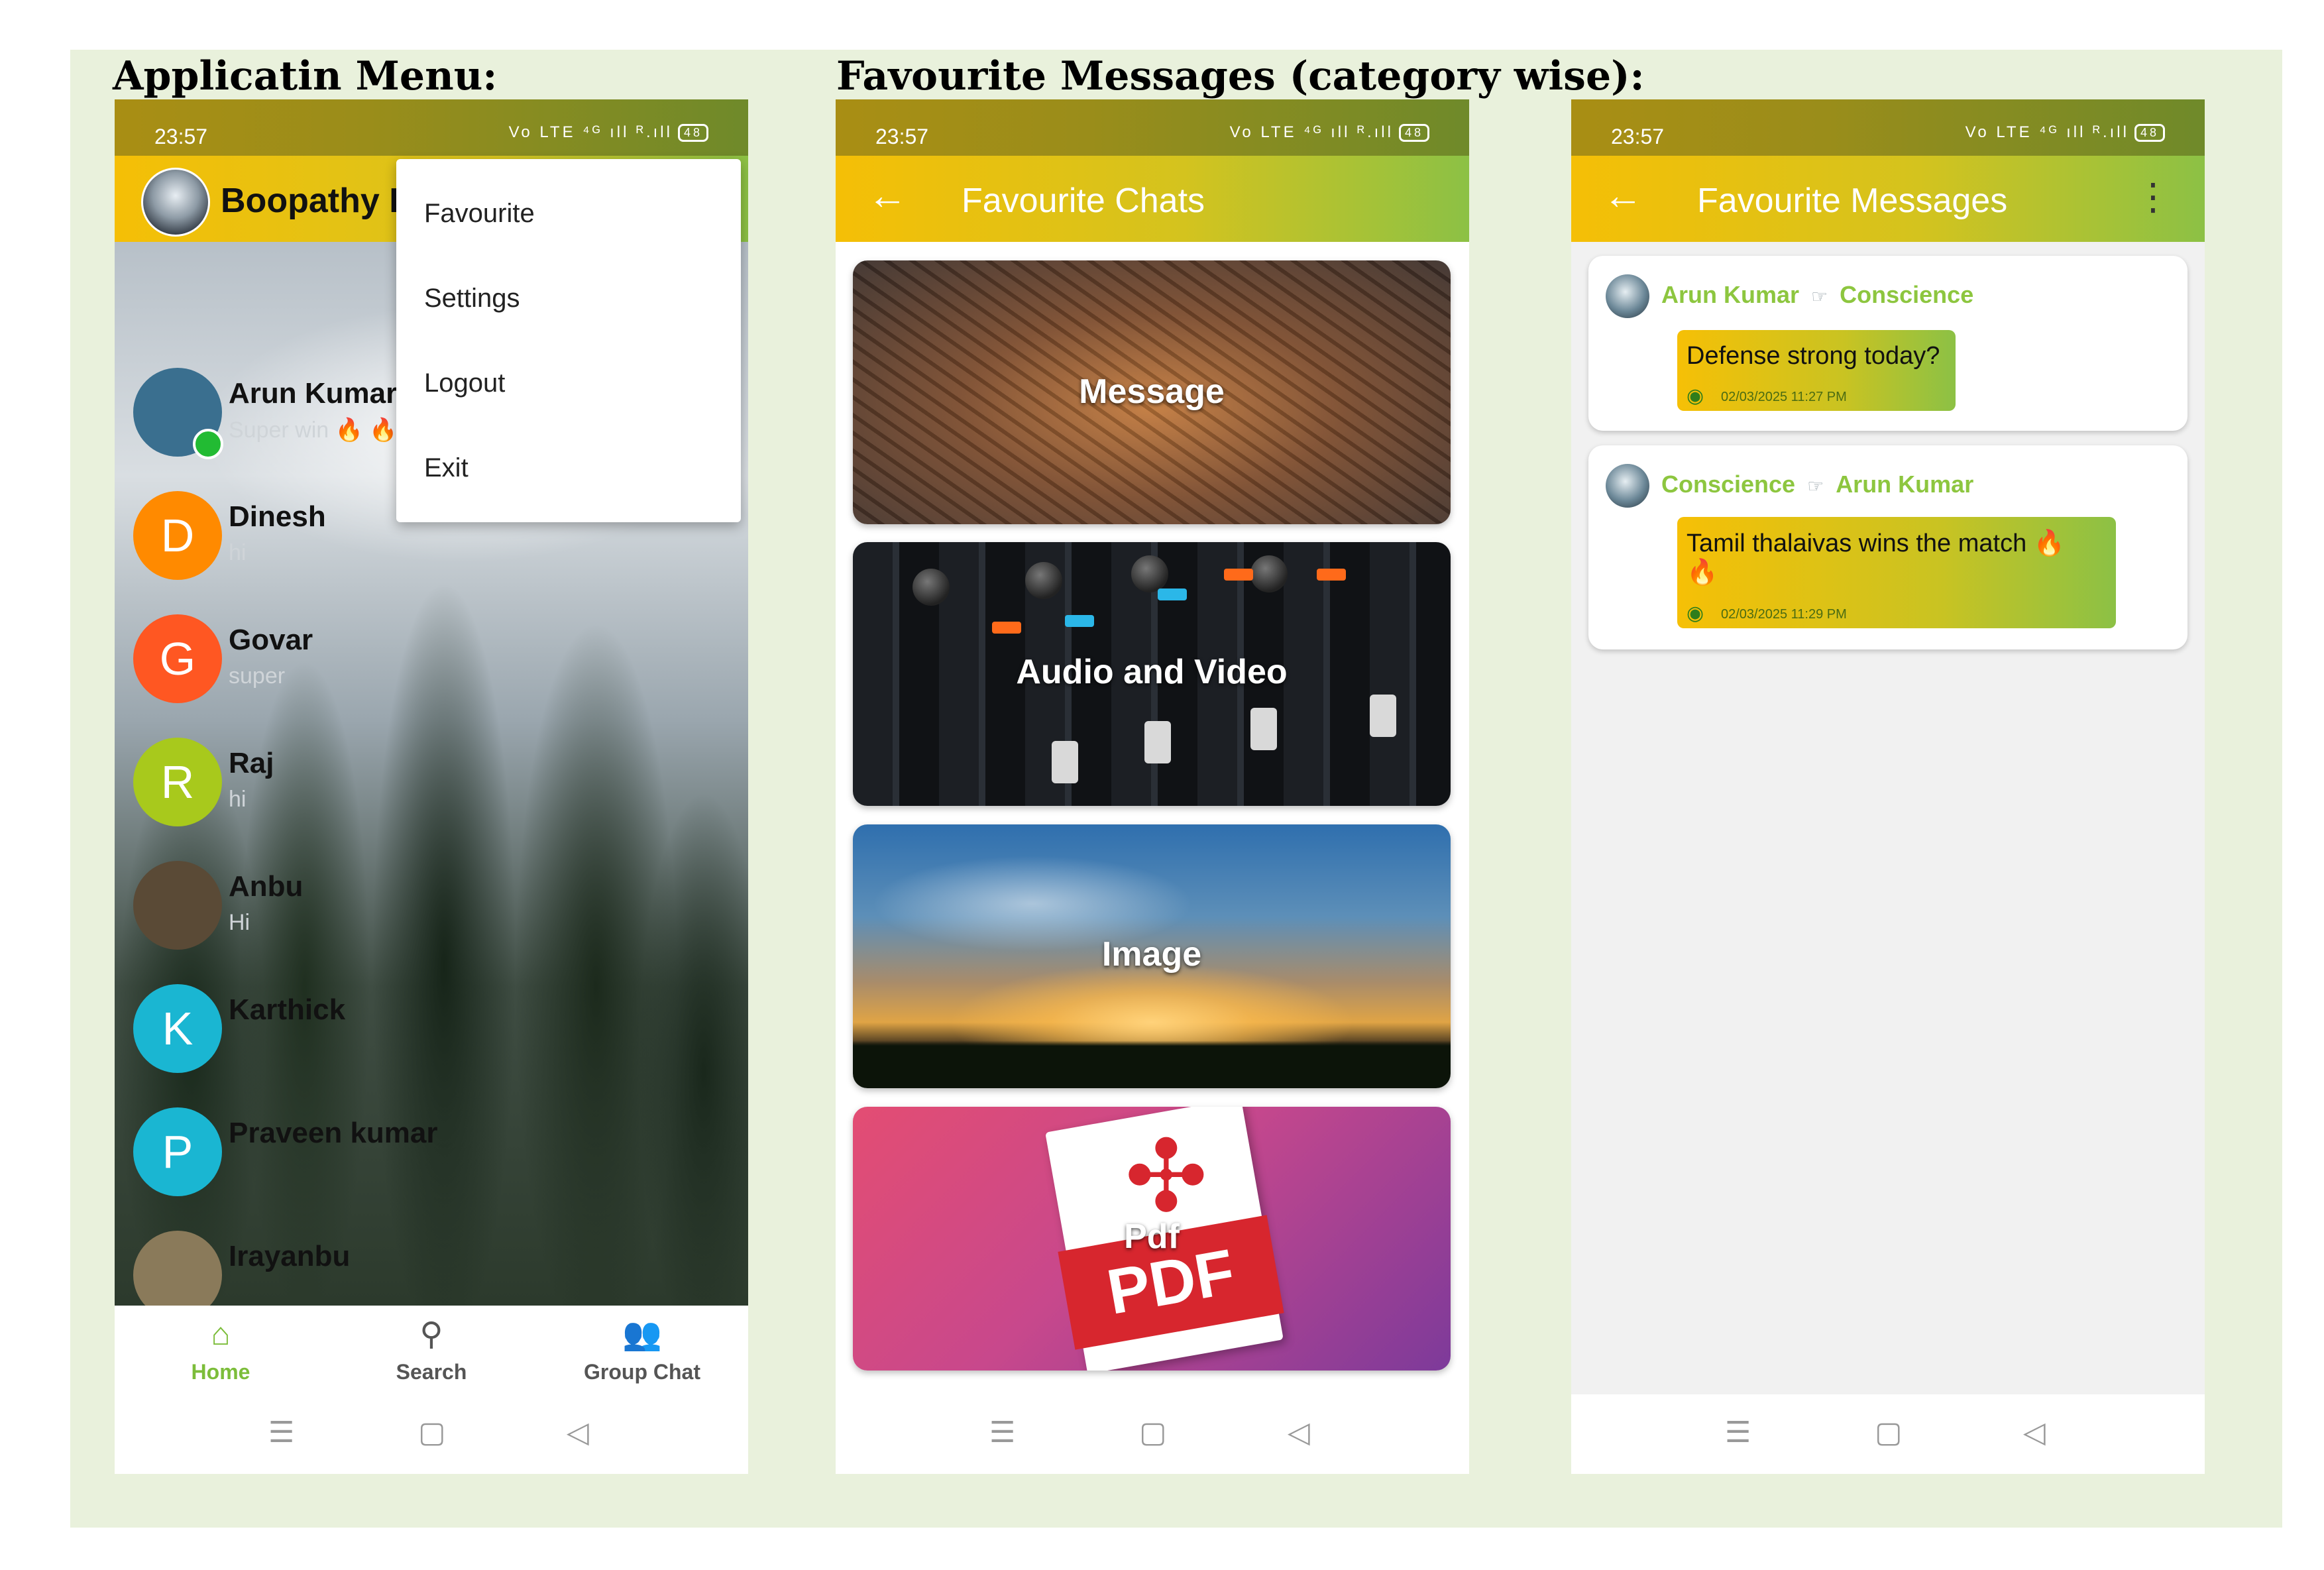 The height and width of the screenshot is (1570, 2324). What do you see at coordinates (479, 214) in the screenshot?
I see `menu-item-favourite: Favourite` at bounding box center [479, 214].